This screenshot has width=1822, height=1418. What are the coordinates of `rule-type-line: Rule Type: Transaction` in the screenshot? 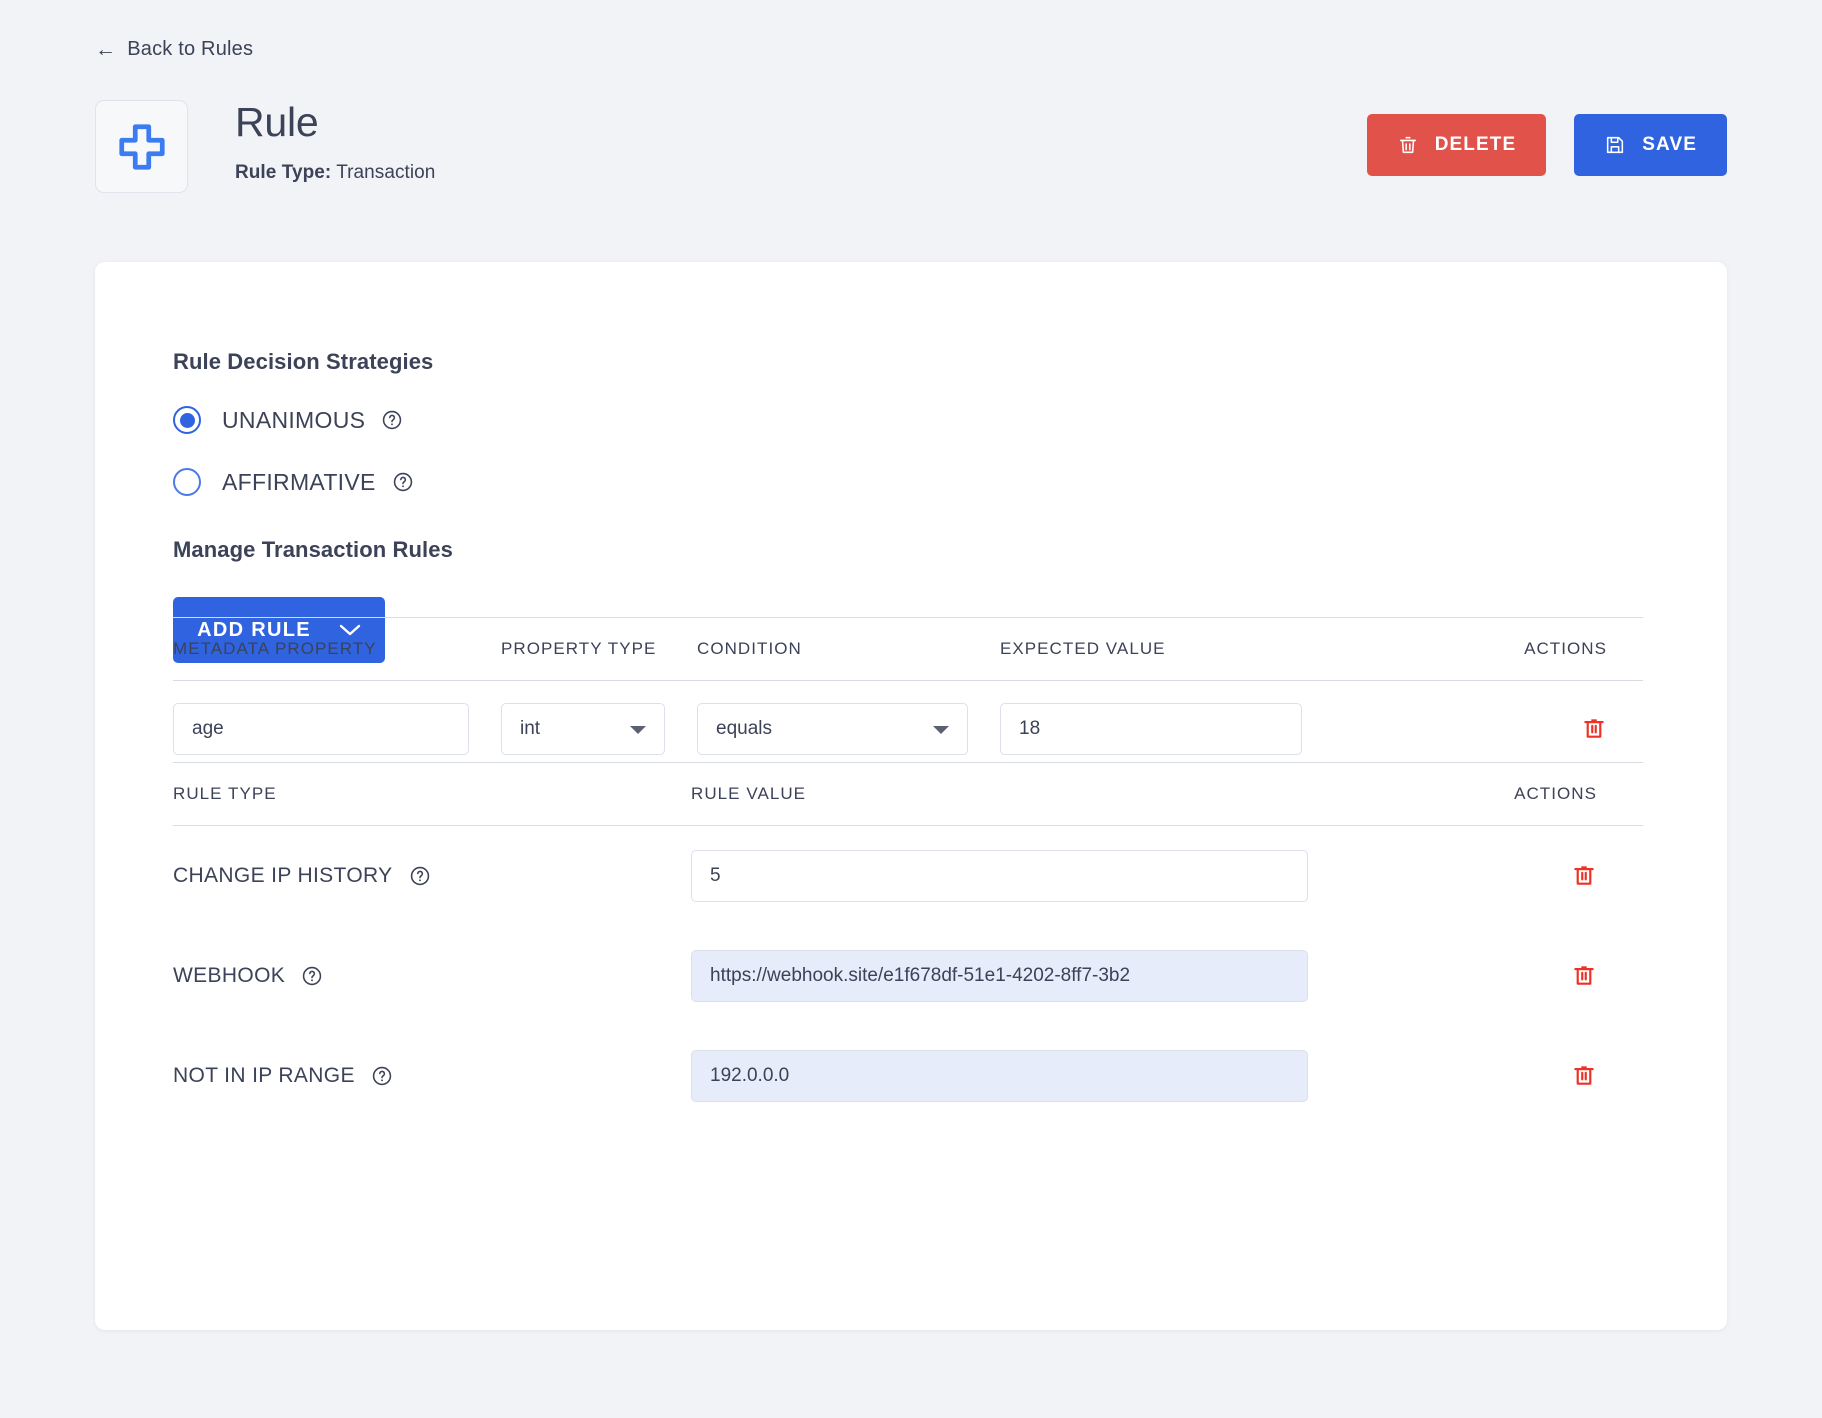 It's located at (335, 173).